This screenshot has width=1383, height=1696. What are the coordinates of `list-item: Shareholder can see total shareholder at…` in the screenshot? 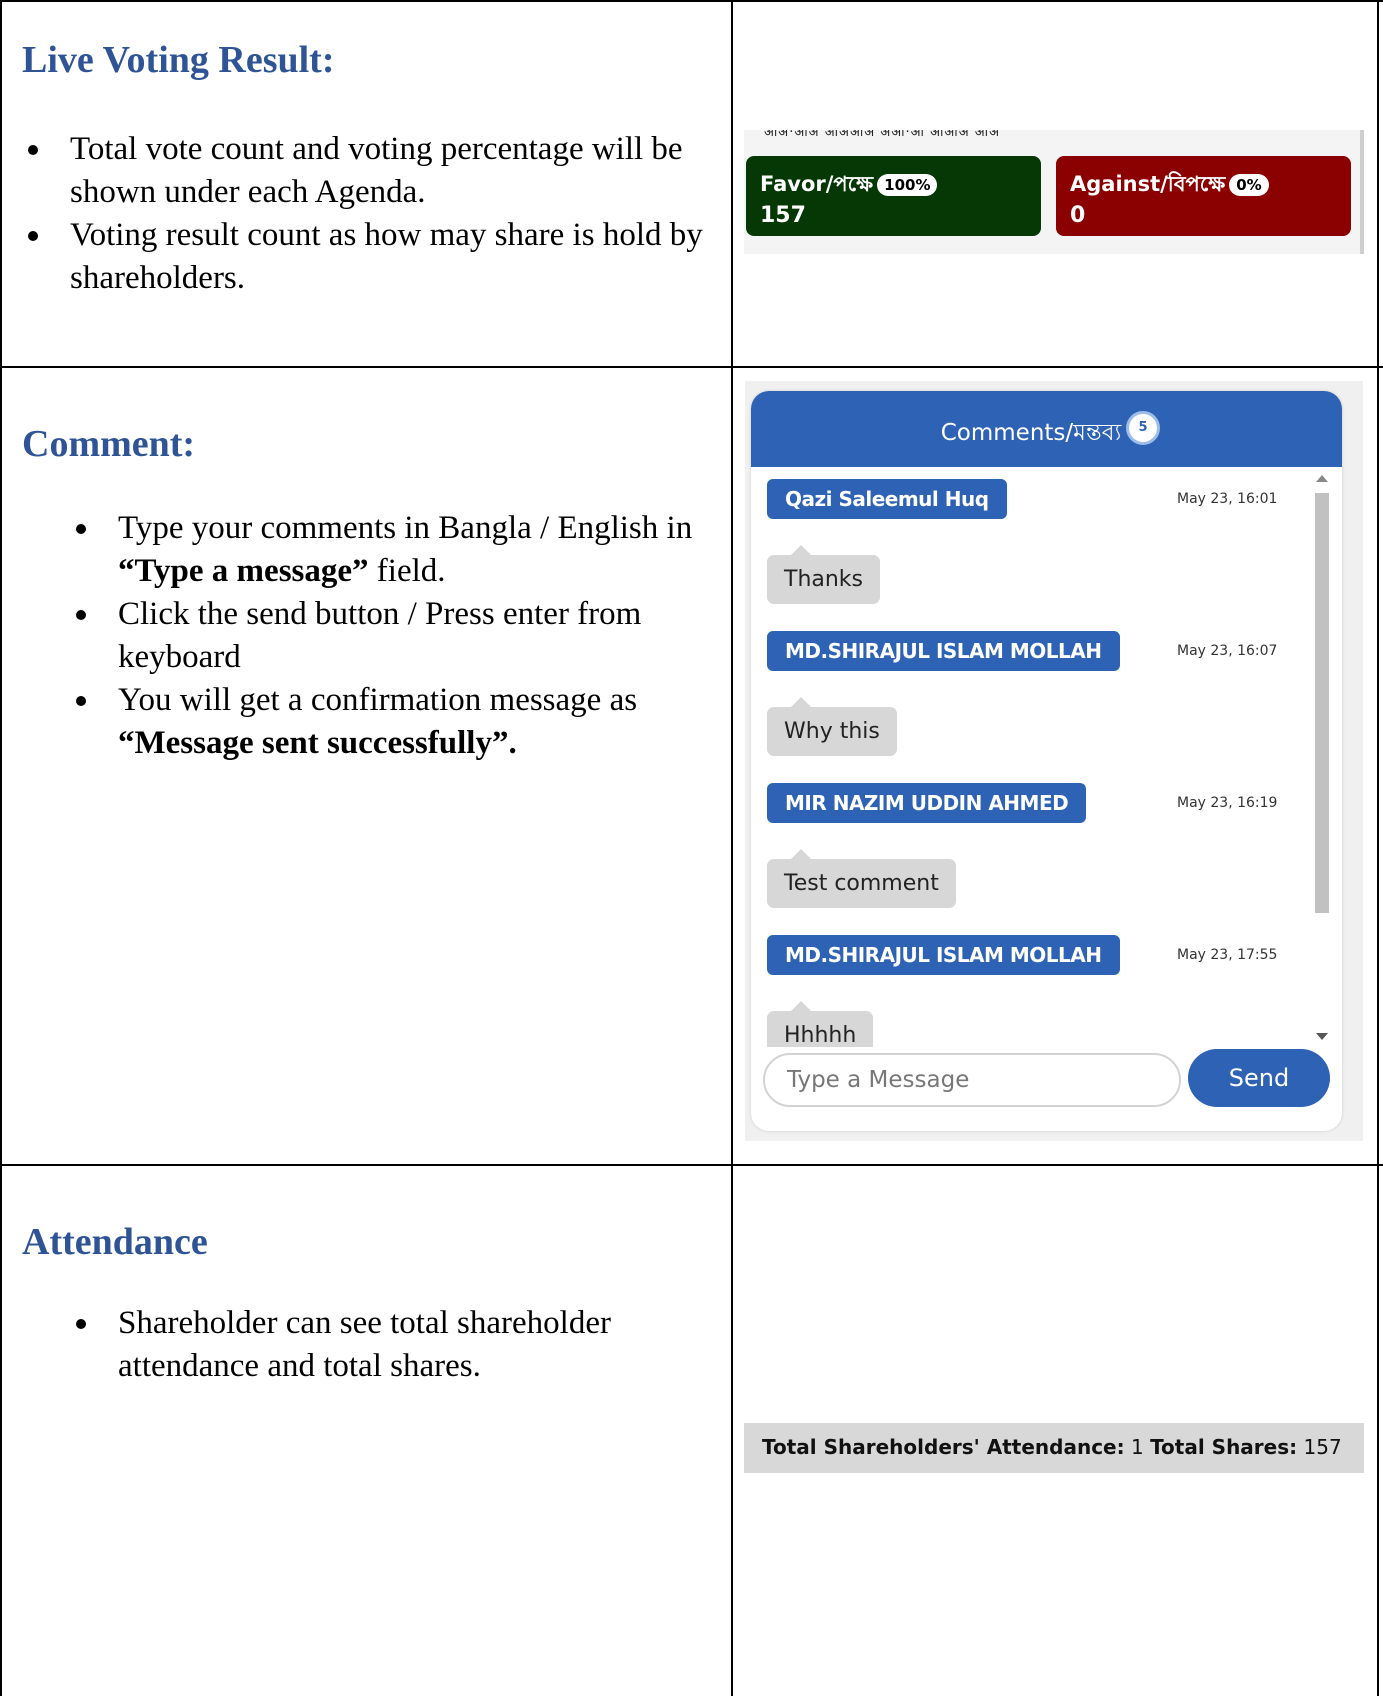 It's located at (395, 1345).